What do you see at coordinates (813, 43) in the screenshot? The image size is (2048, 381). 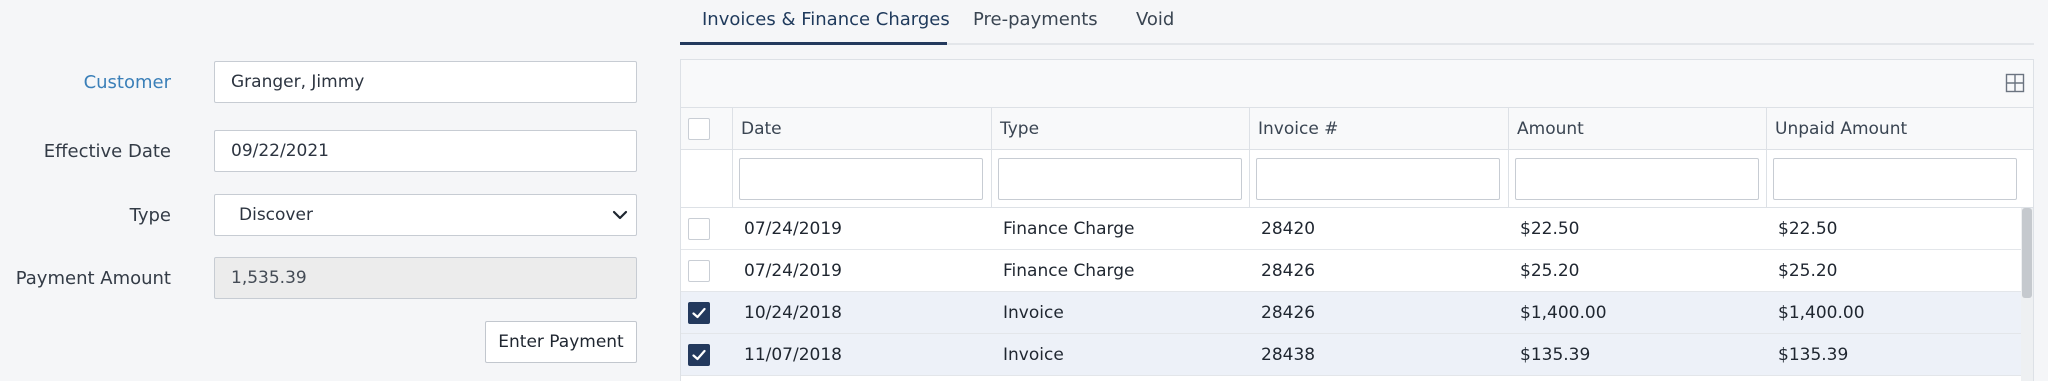 I see `active-tab-indicator` at bounding box center [813, 43].